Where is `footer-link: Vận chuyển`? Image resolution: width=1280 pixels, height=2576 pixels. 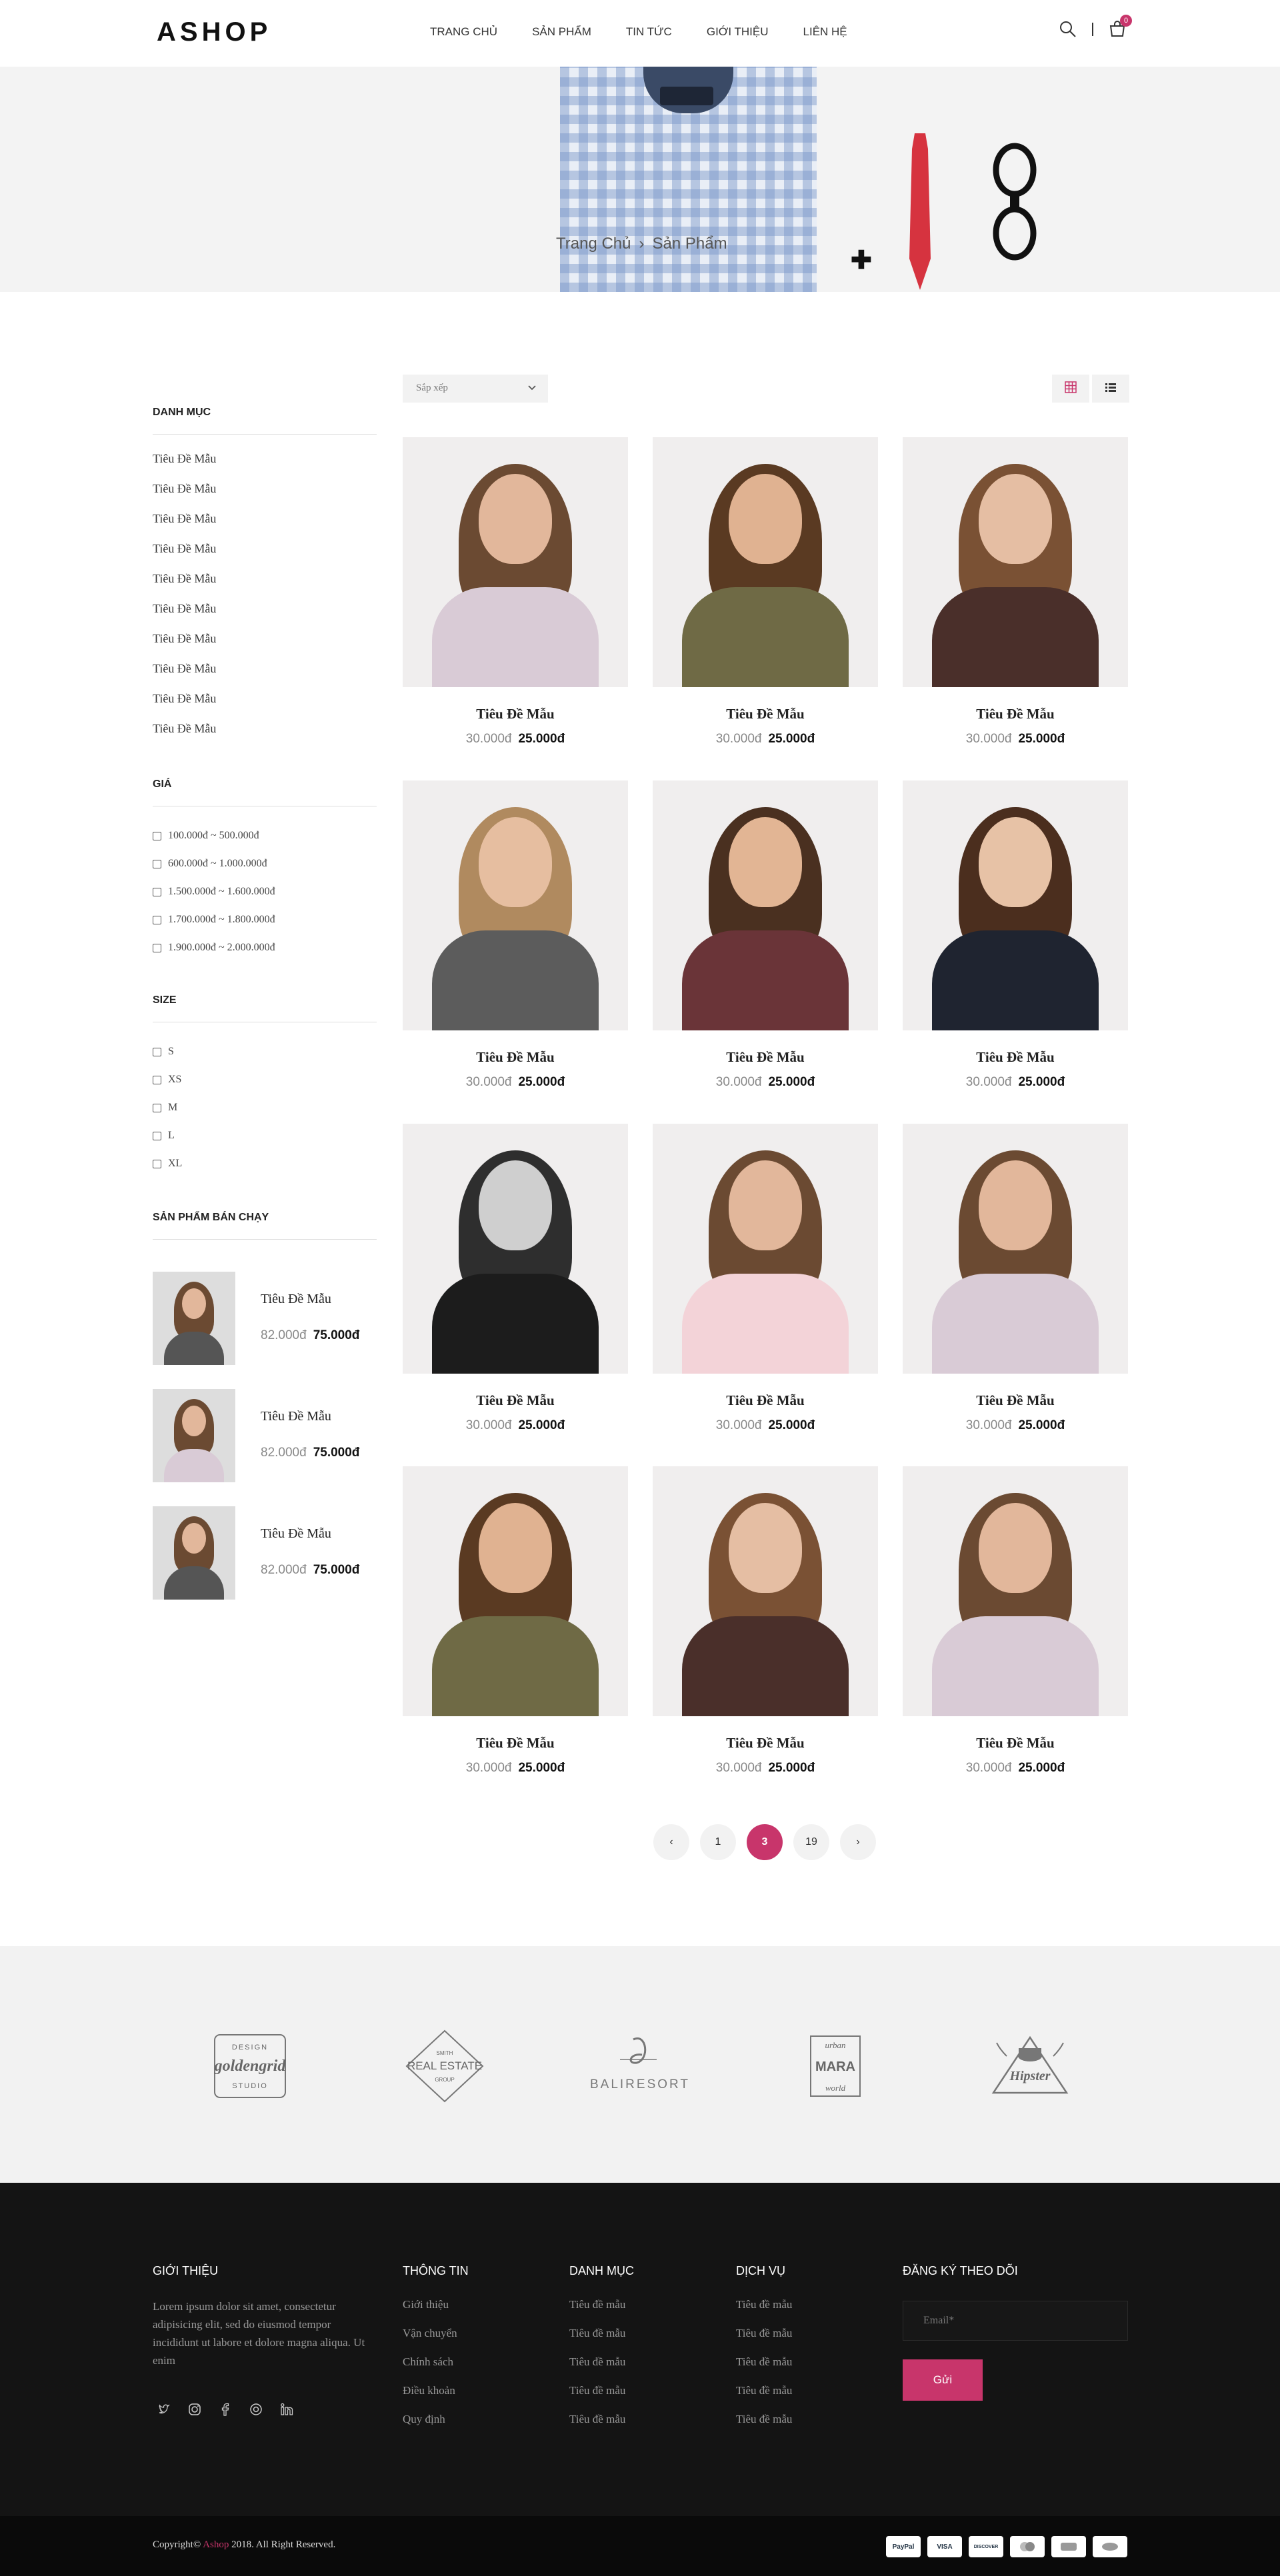 footer-link: Vận chuyển is located at coordinates (430, 2341).